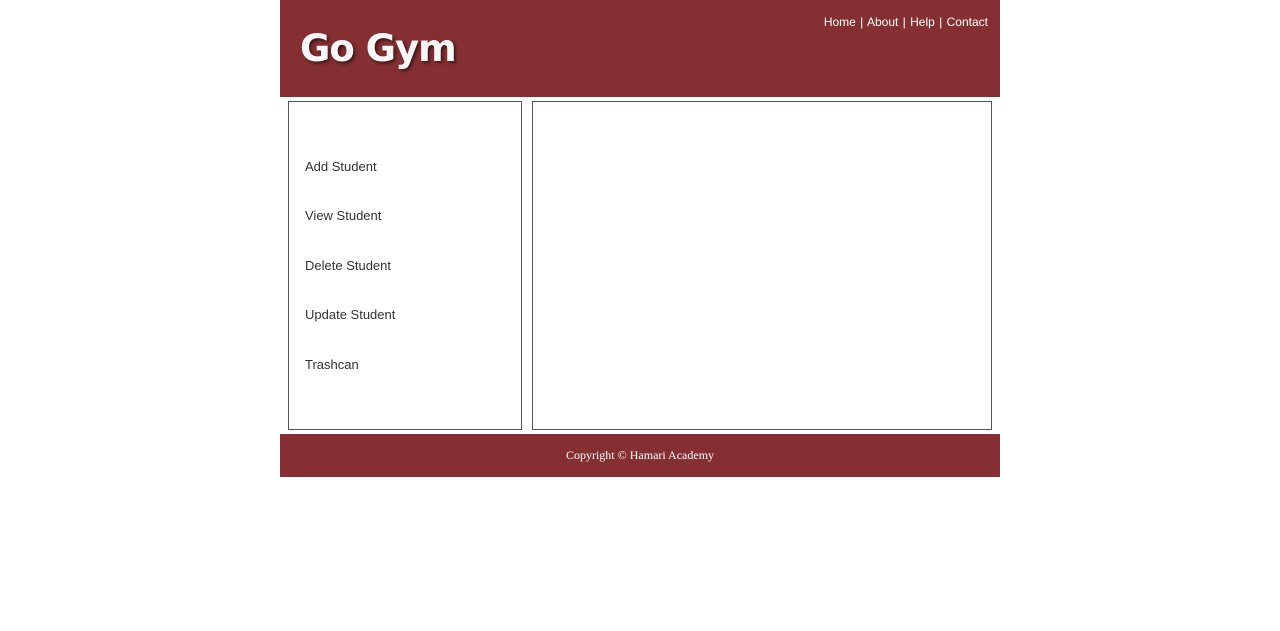  Describe the element at coordinates (332, 365) in the screenshot. I see `sidebar-item-trashcan: Trashcan` at that location.